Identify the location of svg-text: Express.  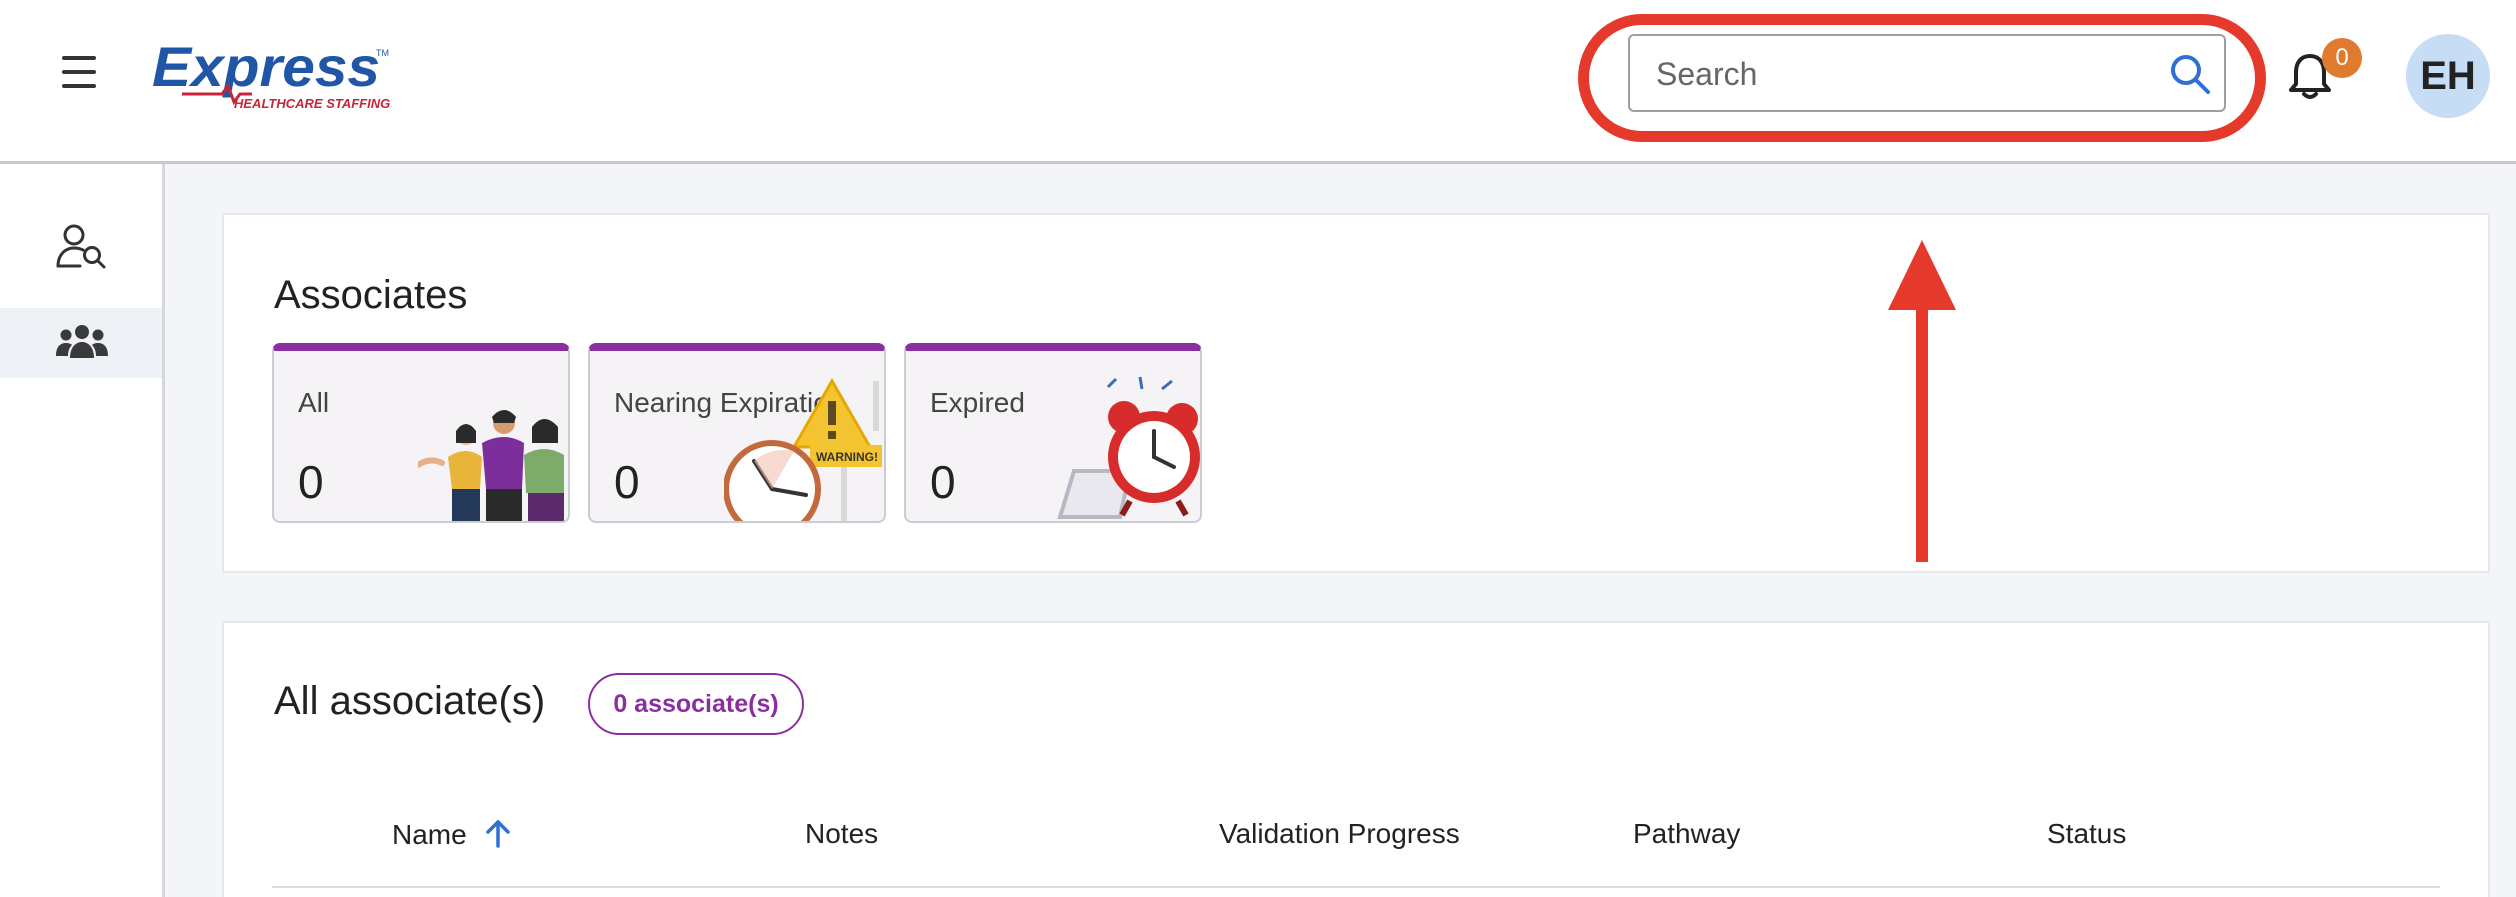
(266, 67).